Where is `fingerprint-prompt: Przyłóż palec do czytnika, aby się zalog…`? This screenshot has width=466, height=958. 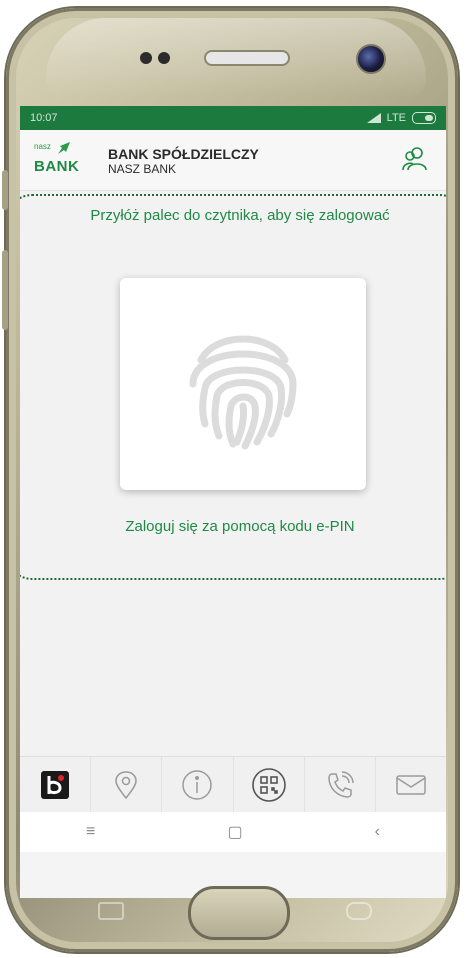
fingerprint-prompt: Przyłóż palec do czytnika, aby się zalog… is located at coordinates (240, 215).